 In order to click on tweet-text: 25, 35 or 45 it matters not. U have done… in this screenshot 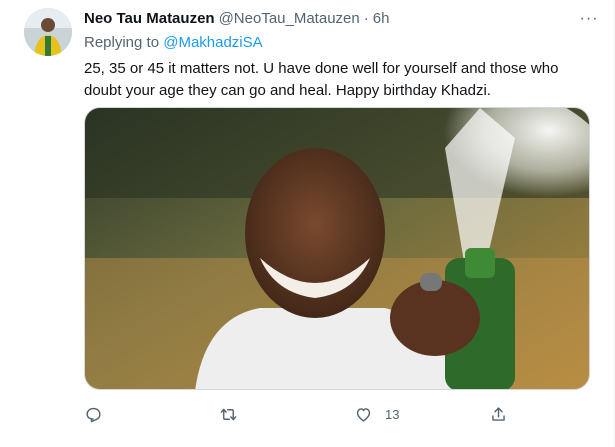, I will do `click(321, 79)`.